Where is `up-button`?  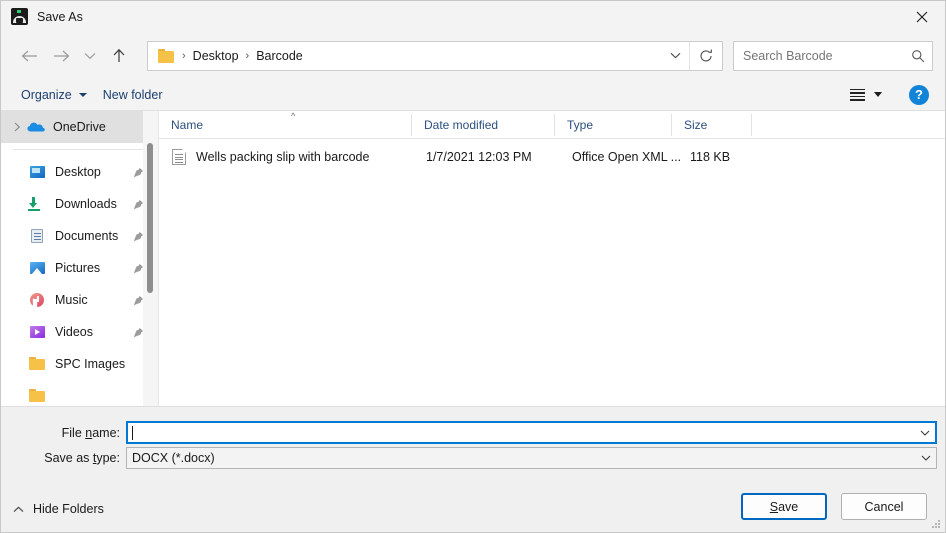 up-button is located at coordinates (119, 56).